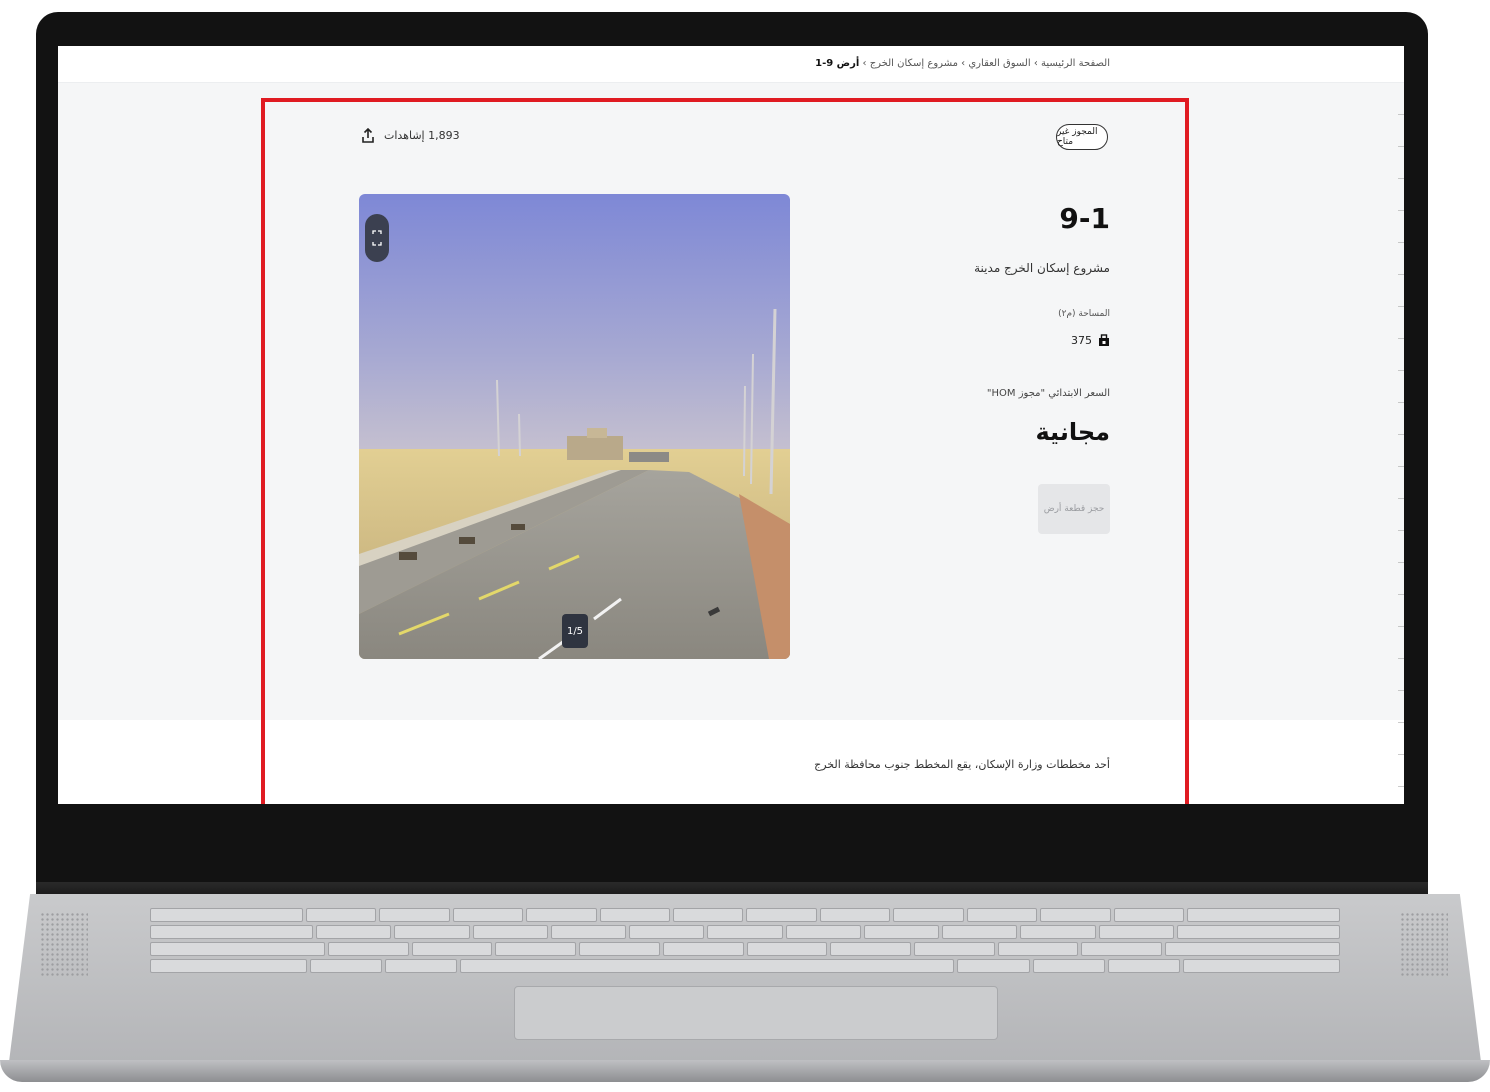  Describe the element at coordinates (1104, 340) in the screenshot. I see `area-icon` at that location.